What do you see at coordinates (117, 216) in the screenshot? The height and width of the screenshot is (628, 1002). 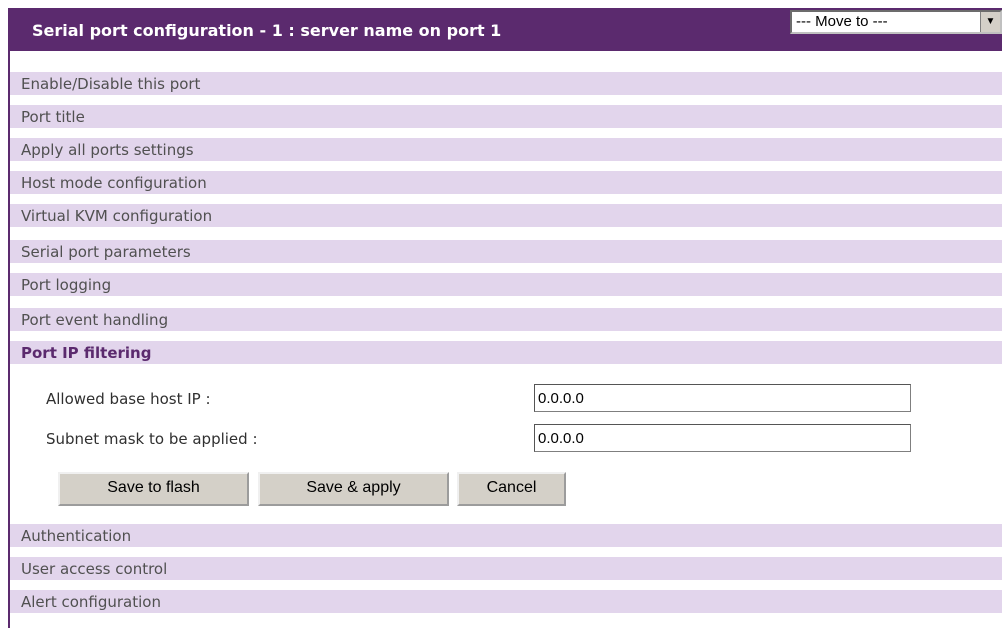 I see `section-label: Virtual KVM configuration` at bounding box center [117, 216].